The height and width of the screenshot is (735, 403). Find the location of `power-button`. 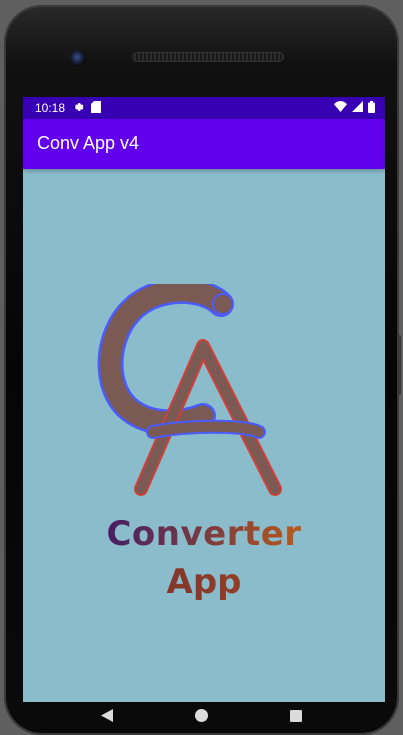

power-button is located at coordinates (399, 365).